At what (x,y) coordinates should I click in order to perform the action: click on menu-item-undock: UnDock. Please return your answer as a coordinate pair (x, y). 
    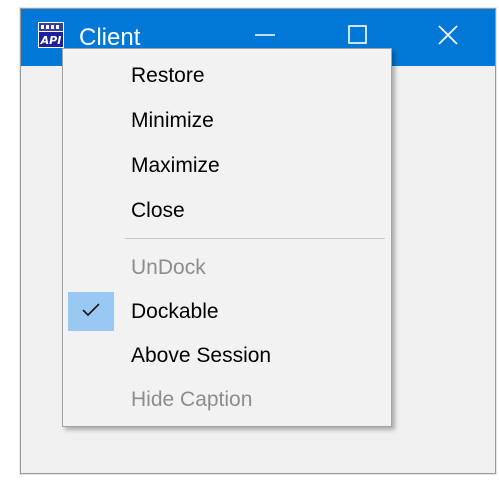
    Looking at the image, I should click on (227, 268).